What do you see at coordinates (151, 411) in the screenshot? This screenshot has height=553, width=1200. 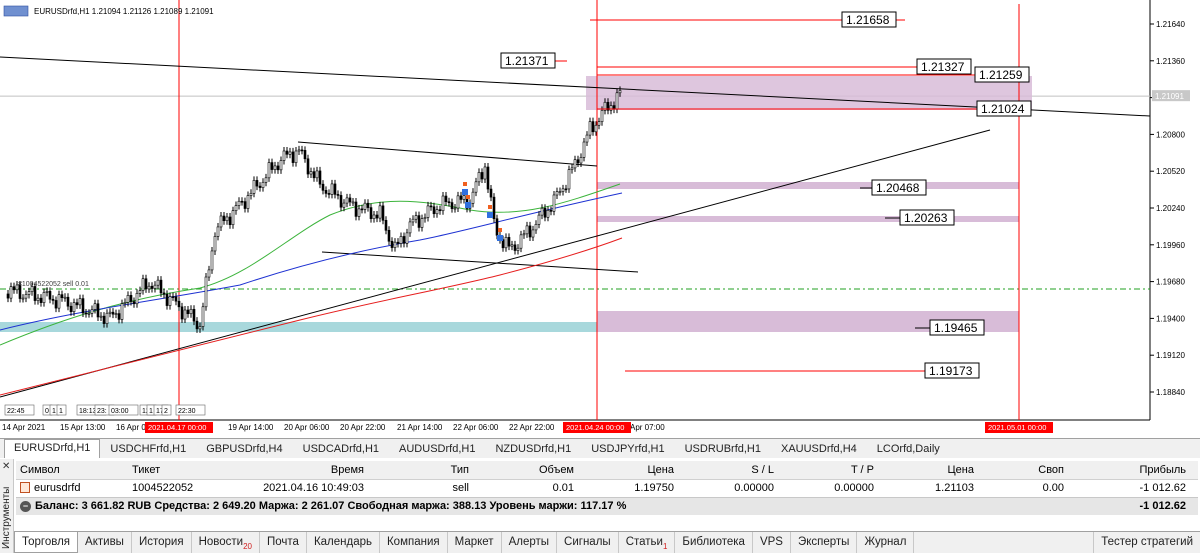 I see `mini-time-label: 1` at bounding box center [151, 411].